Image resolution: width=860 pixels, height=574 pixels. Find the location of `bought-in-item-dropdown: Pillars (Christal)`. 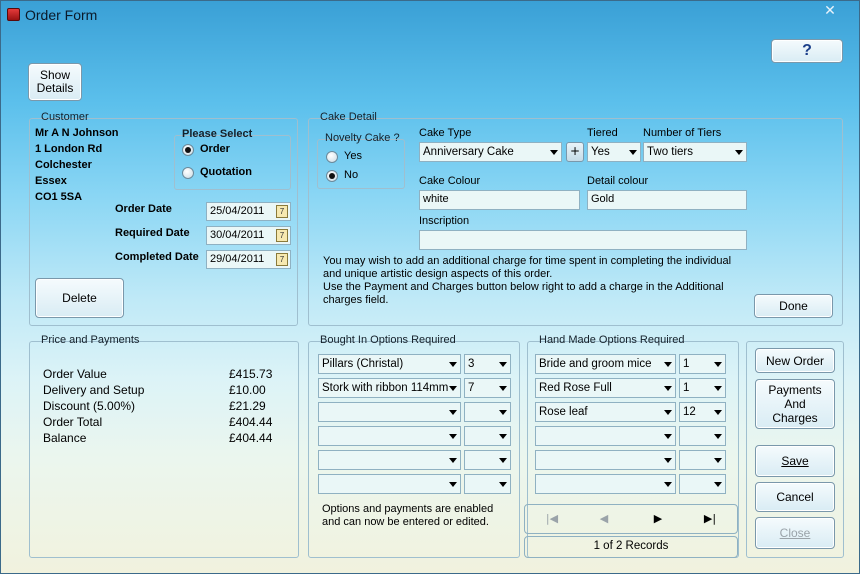

bought-in-item-dropdown: Pillars (Christal) is located at coordinates (389, 364).